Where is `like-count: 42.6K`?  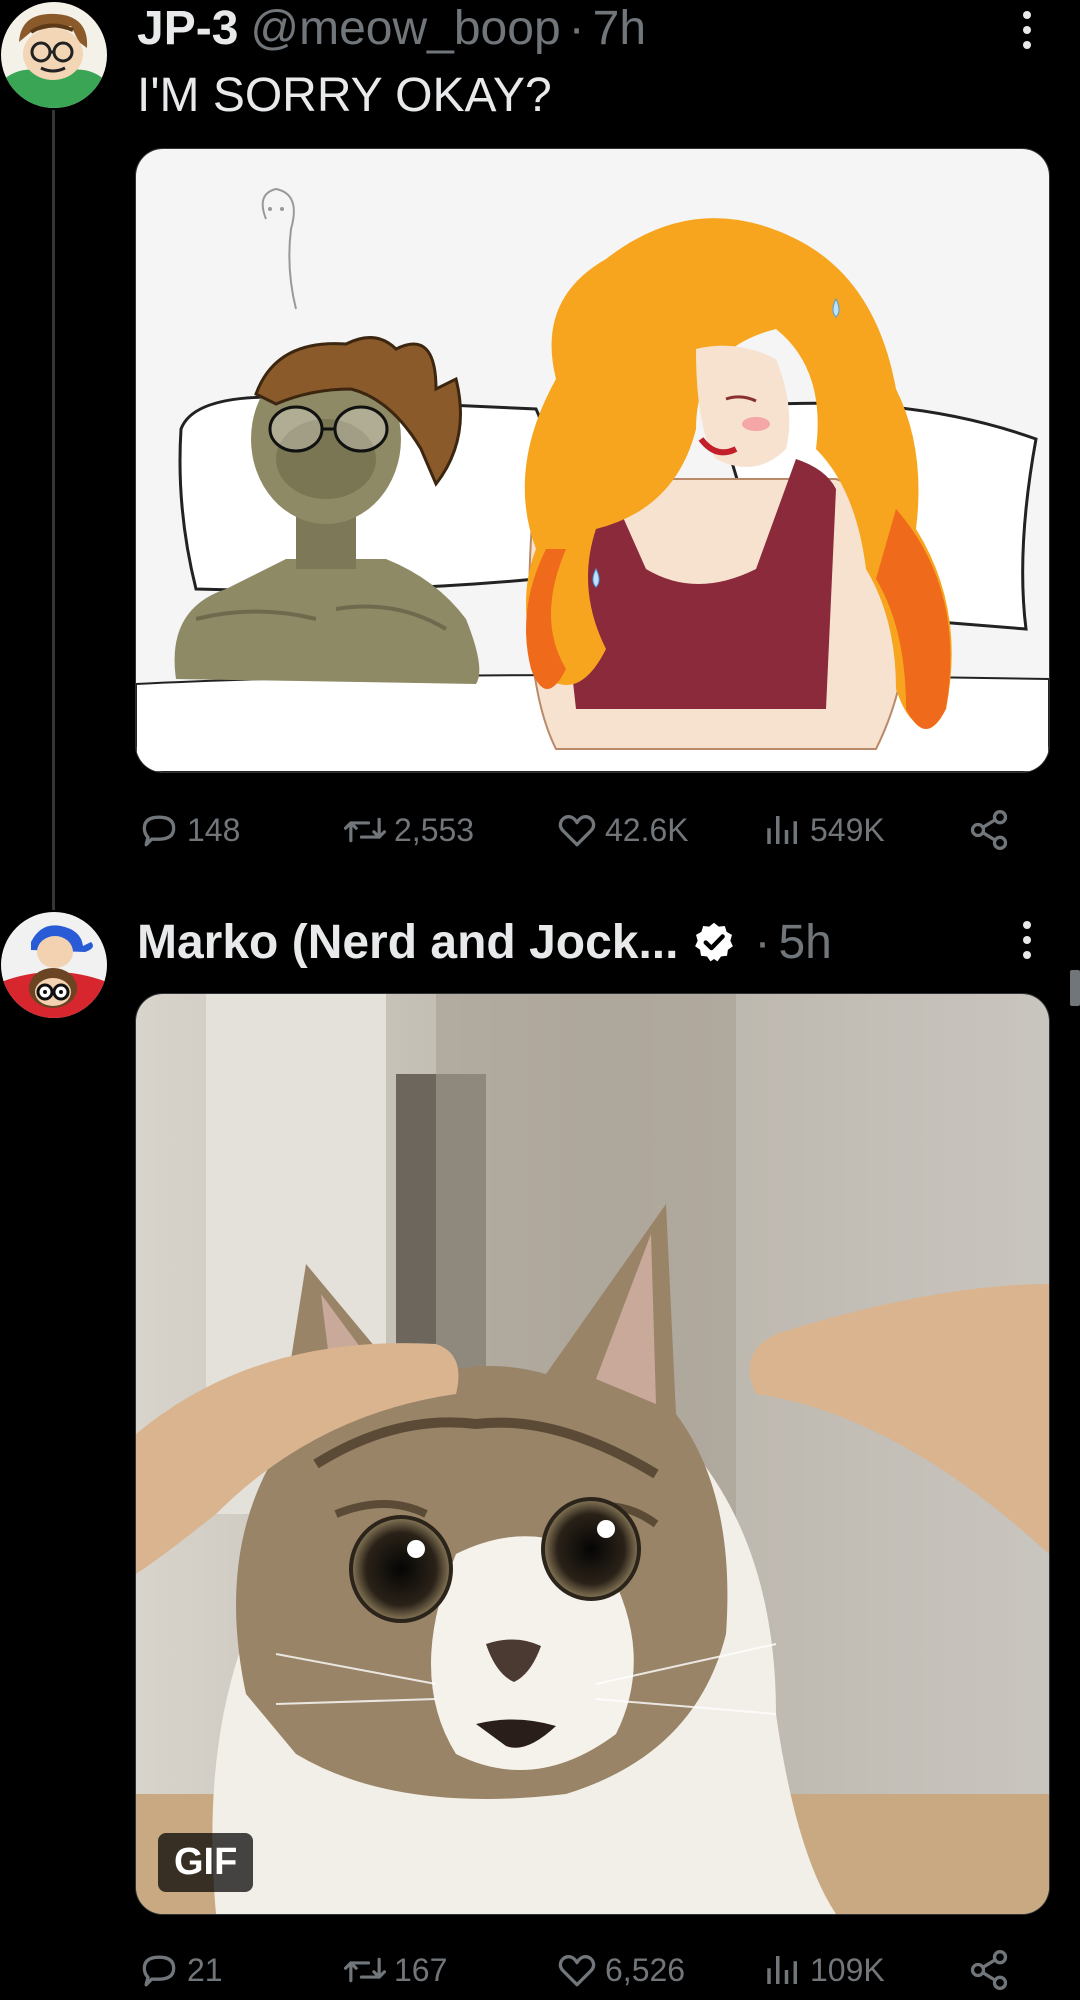 like-count: 42.6K is located at coordinates (647, 829).